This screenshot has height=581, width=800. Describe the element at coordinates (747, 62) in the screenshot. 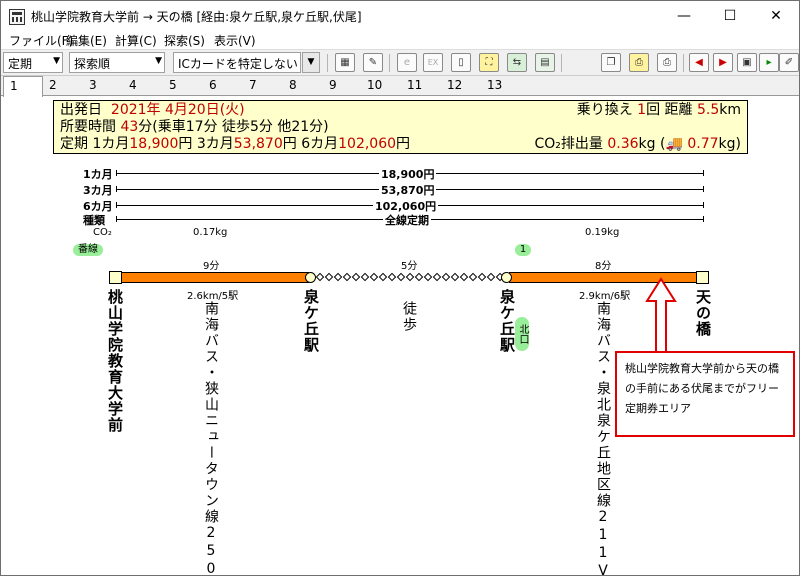

I see `timetable-icon: ▣` at that location.